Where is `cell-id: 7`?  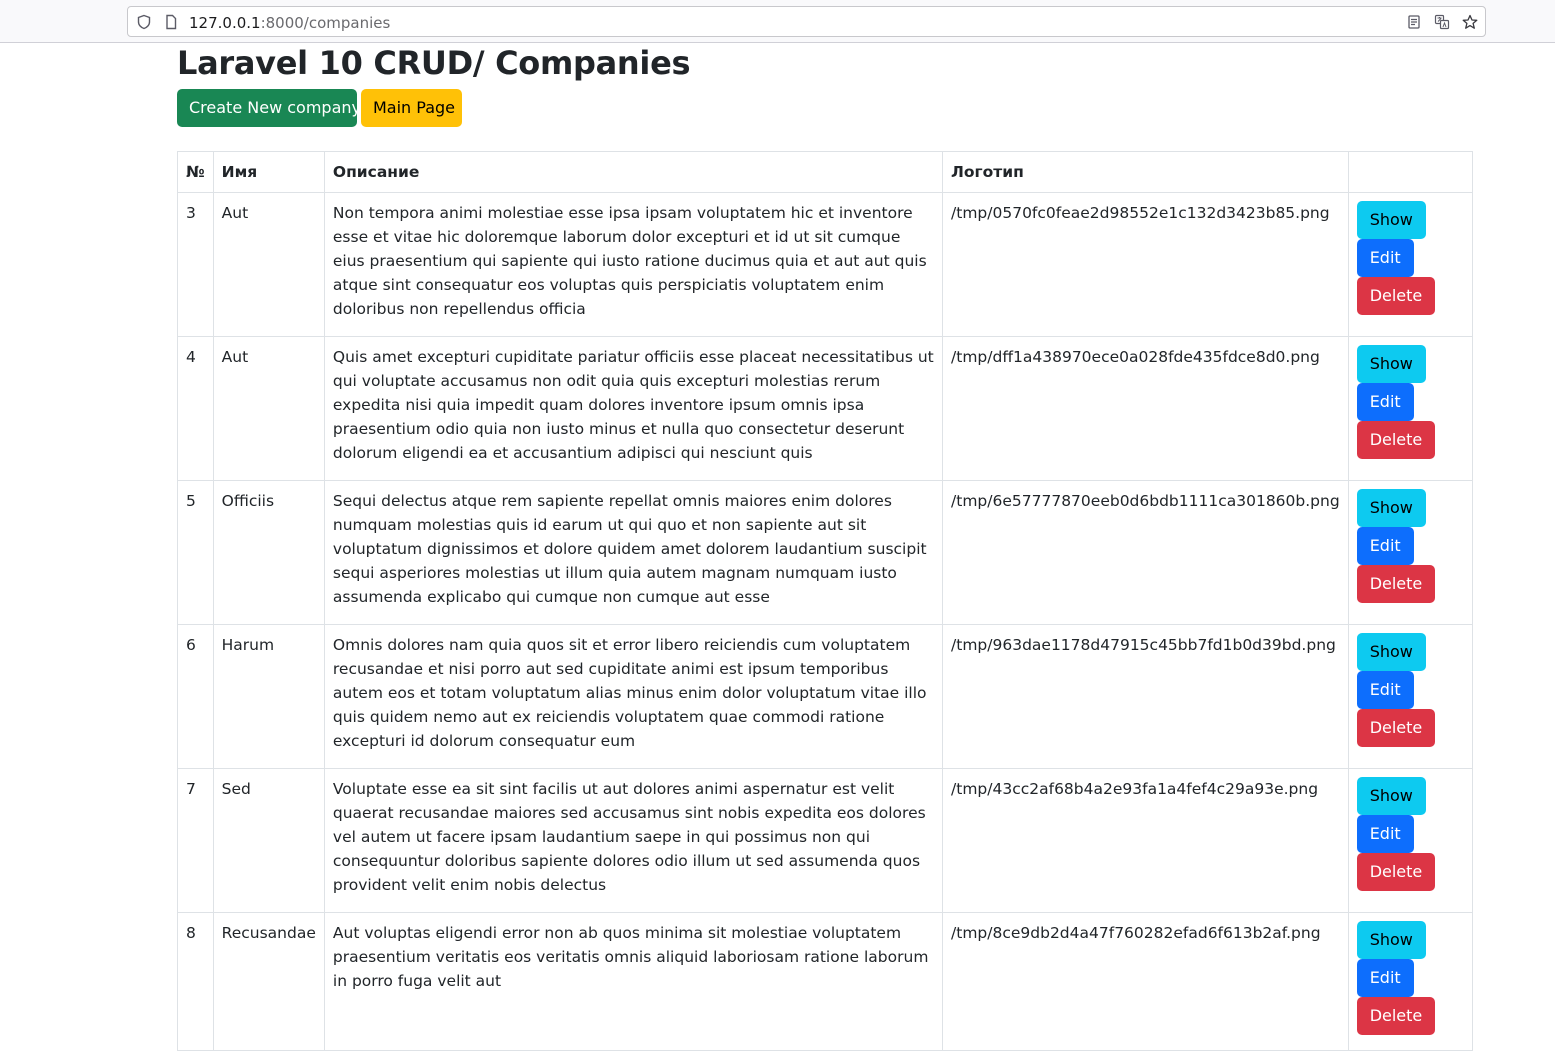 cell-id: 7 is located at coordinates (195, 840).